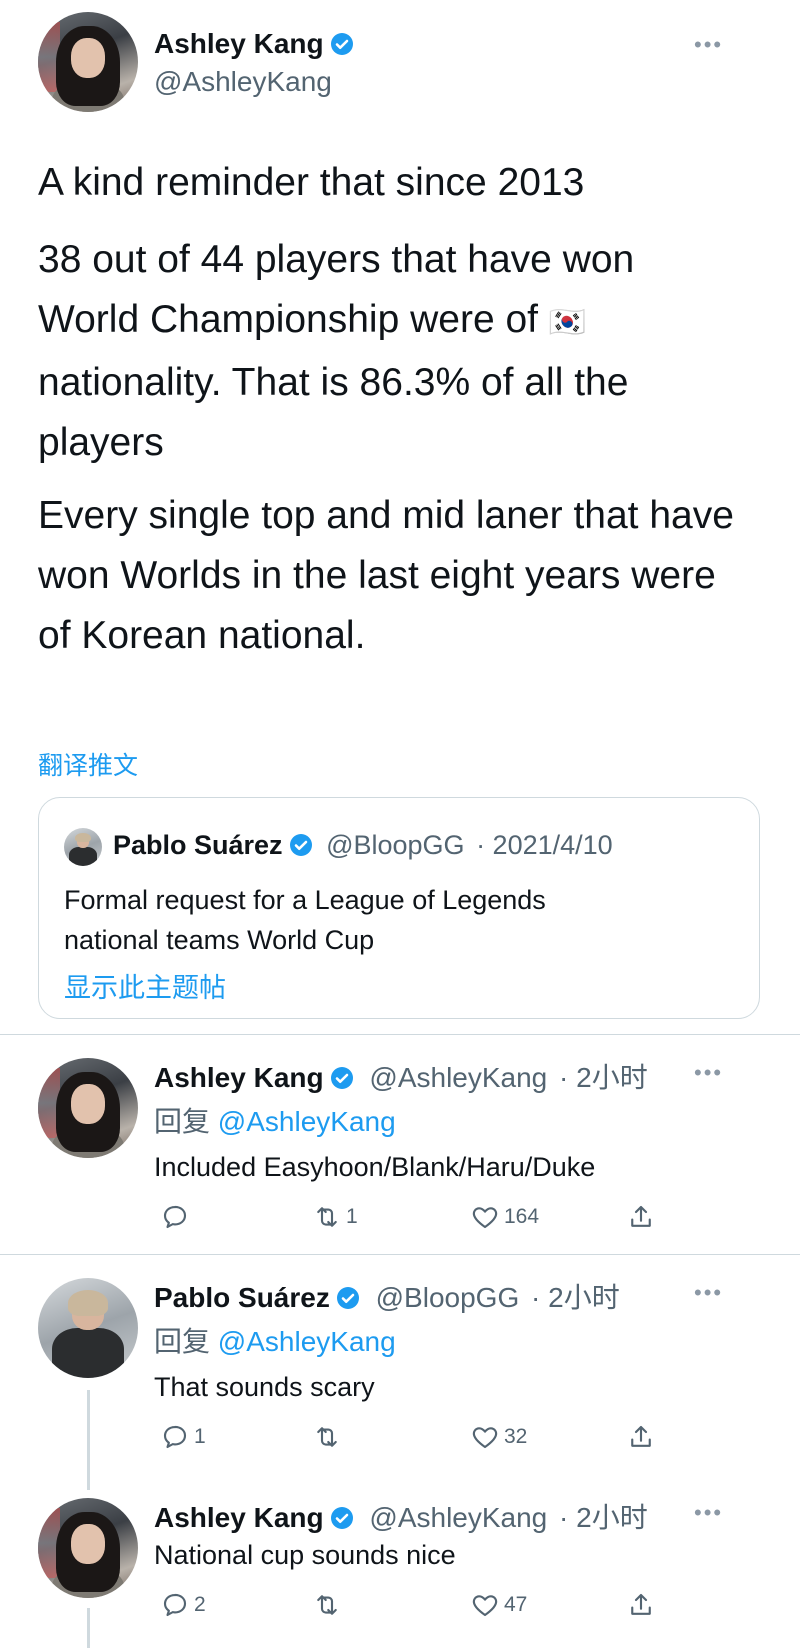 The width and height of the screenshot is (800, 1648). I want to click on reply-1-actions: 1 164, so click(410, 1218).